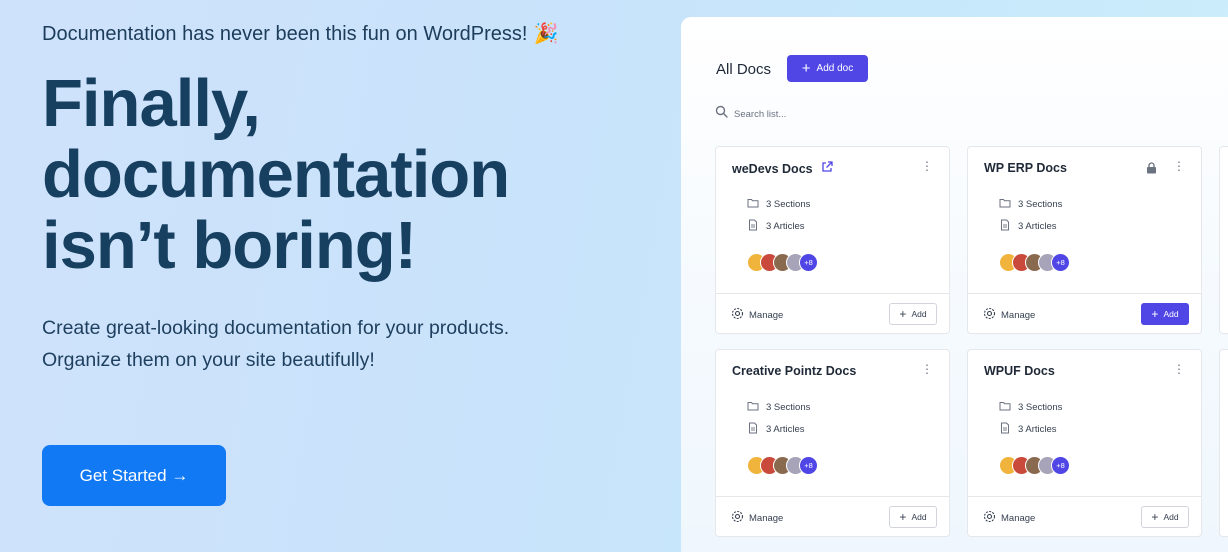 This screenshot has height=552, width=1228. I want to click on add-doc-button: + Add doc, so click(827, 68).